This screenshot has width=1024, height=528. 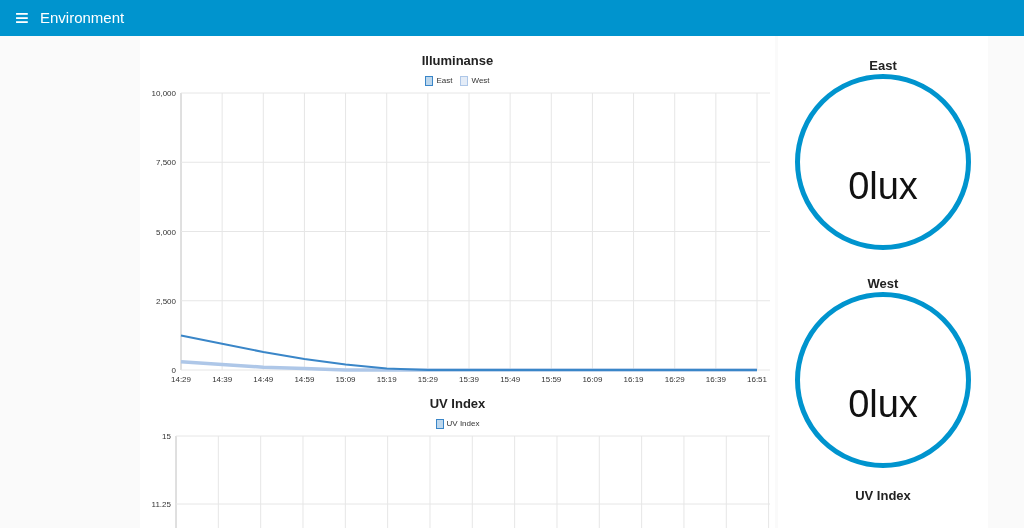 I want to click on gauge-title: West, so click(x=883, y=284).